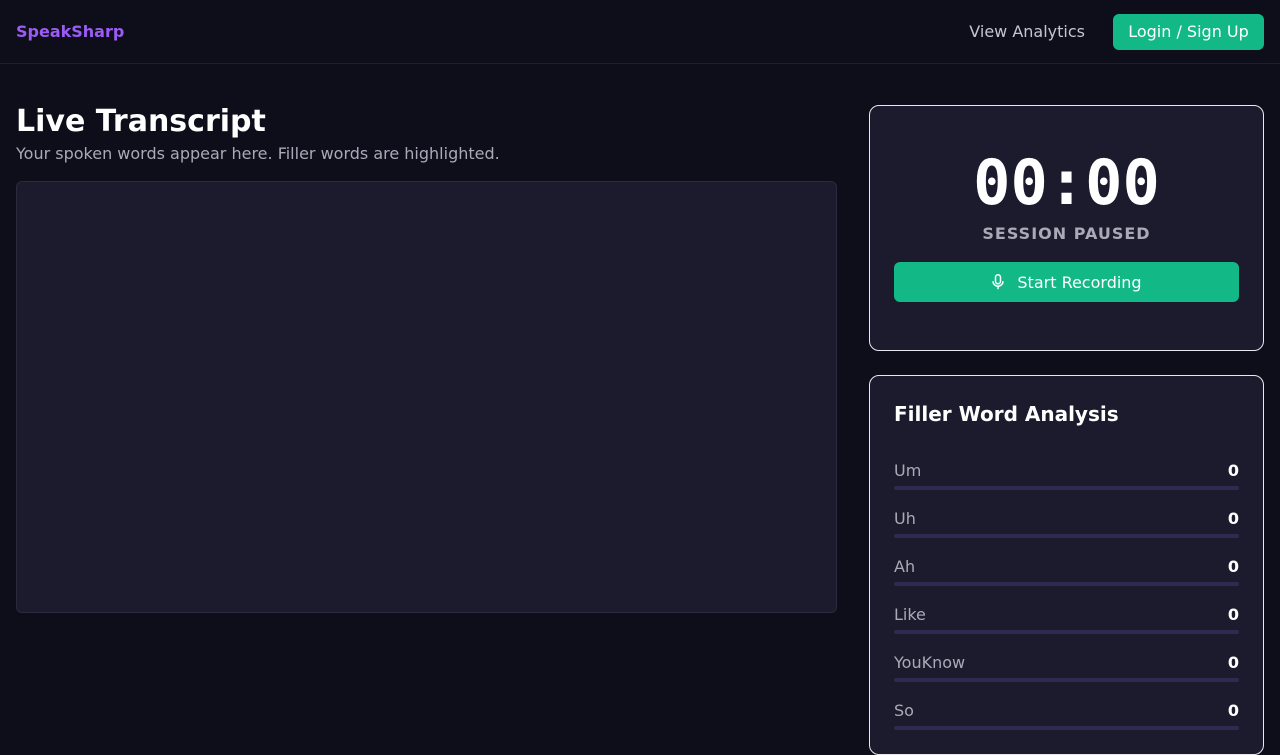  Describe the element at coordinates (998, 282) in the screenshot. I see `microphone-icon` at that location.